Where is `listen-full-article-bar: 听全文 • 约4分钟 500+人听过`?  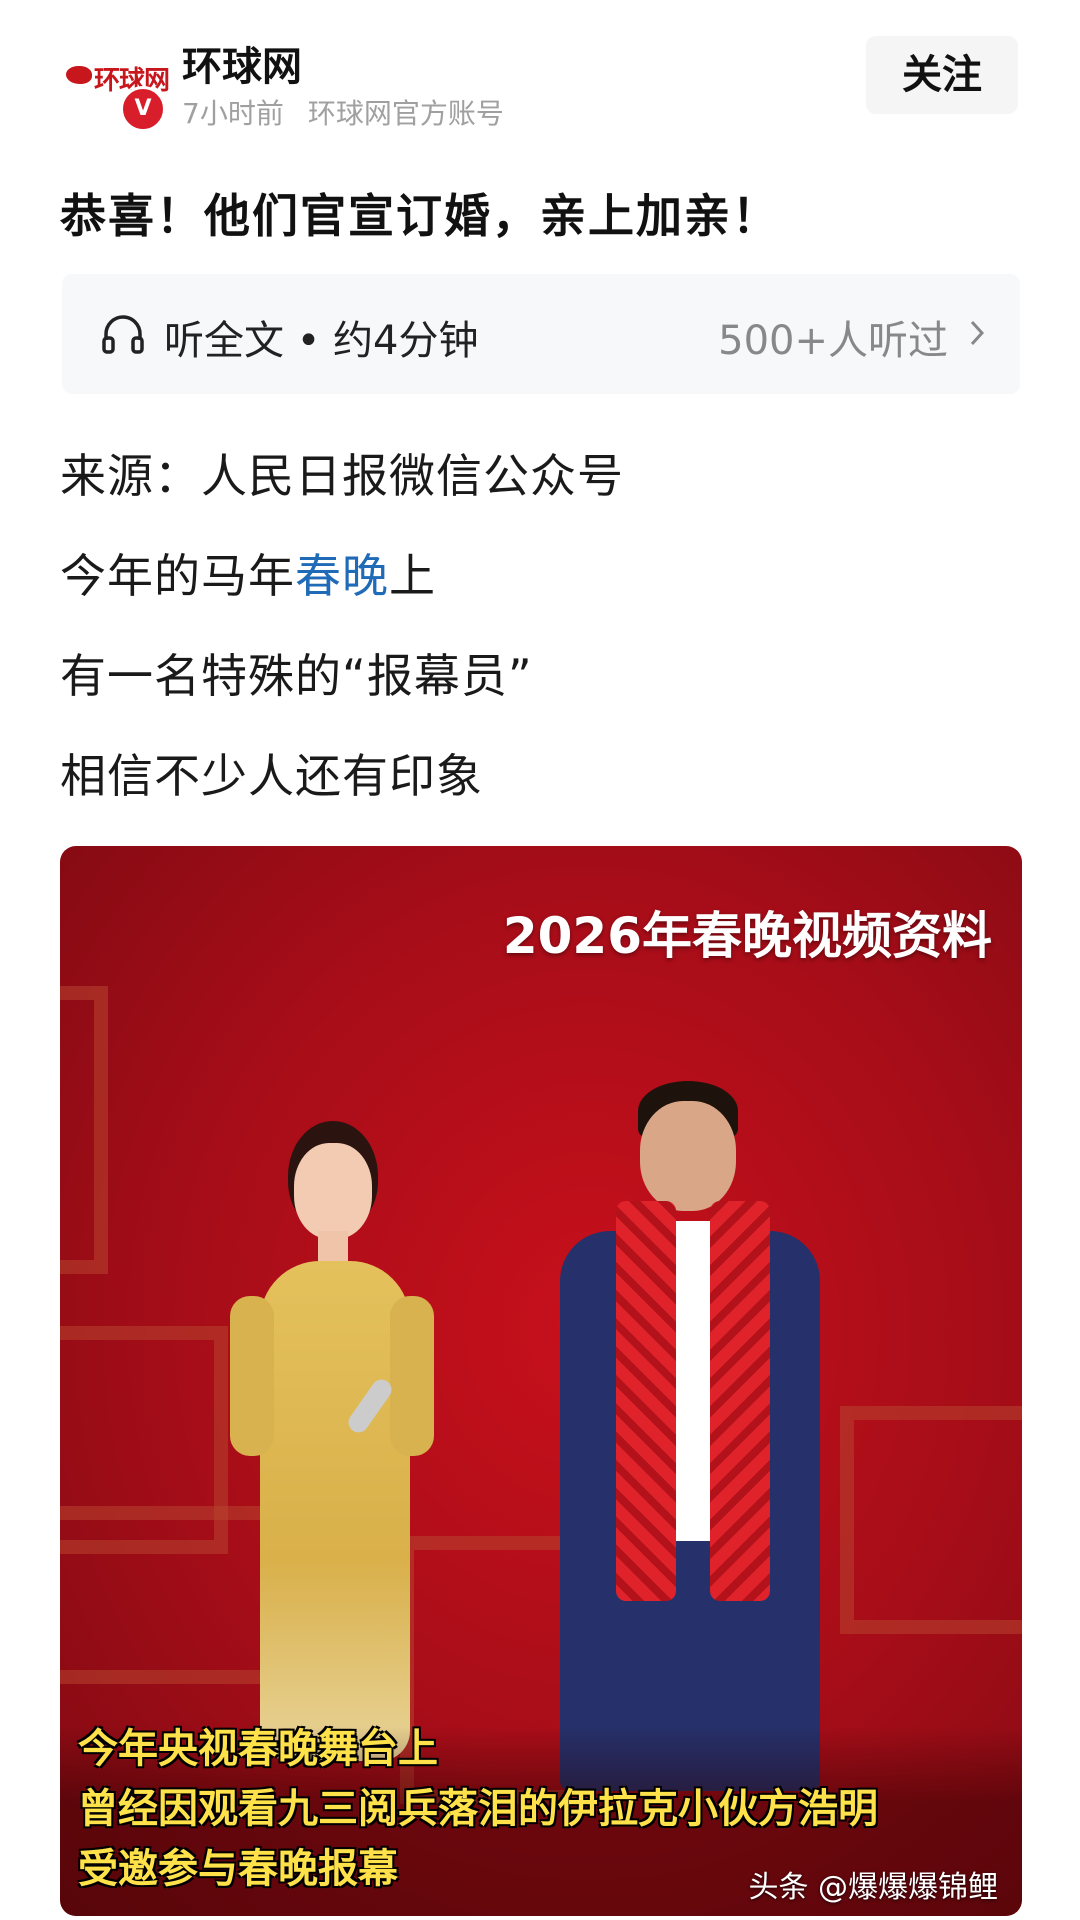 listen-full-article-bar: 听全文 • 约4分钟 500+人听过 is located at coordinates (541, 334).